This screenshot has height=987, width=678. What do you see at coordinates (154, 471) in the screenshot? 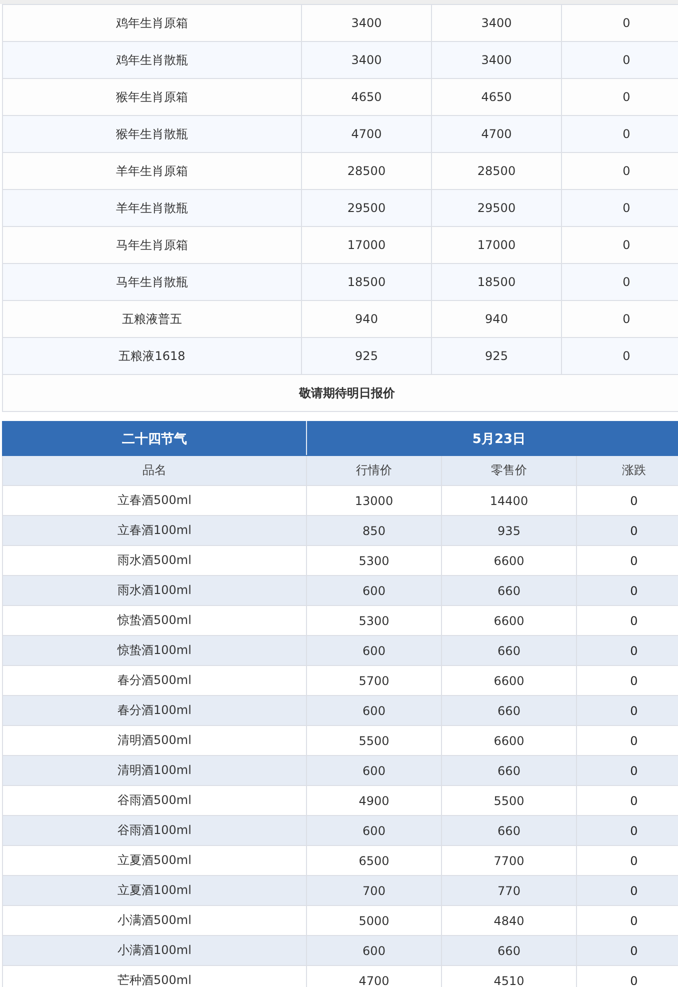
I see `column-header: 品名` at bounding box center [154, 471].